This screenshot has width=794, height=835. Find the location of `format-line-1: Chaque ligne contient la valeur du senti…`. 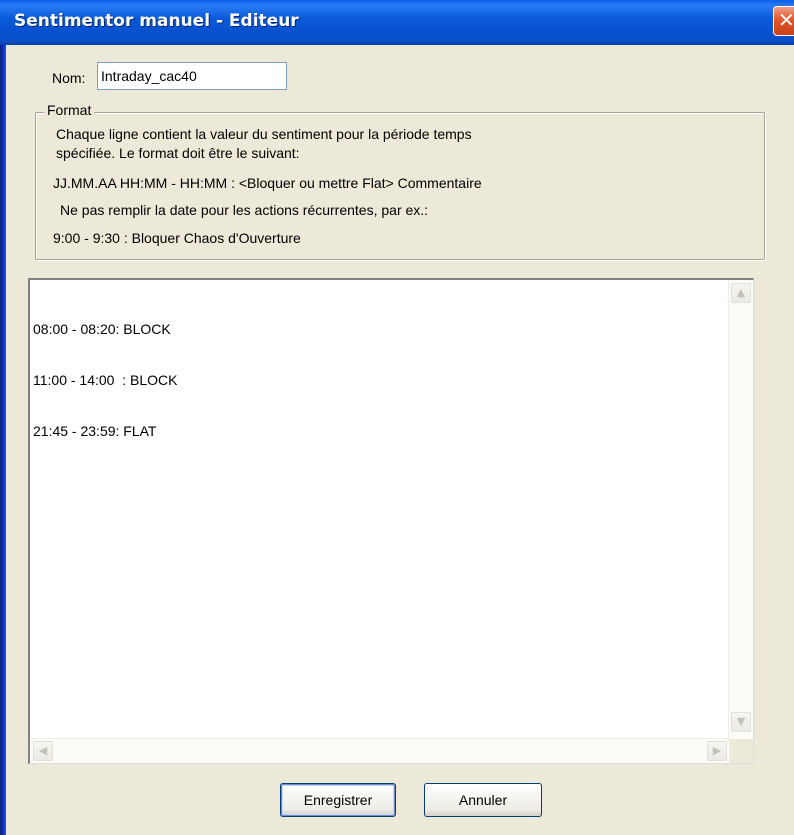

format-line-1: Chaque ligne contient la valeur du senti… is located at coordinates (264, 134).